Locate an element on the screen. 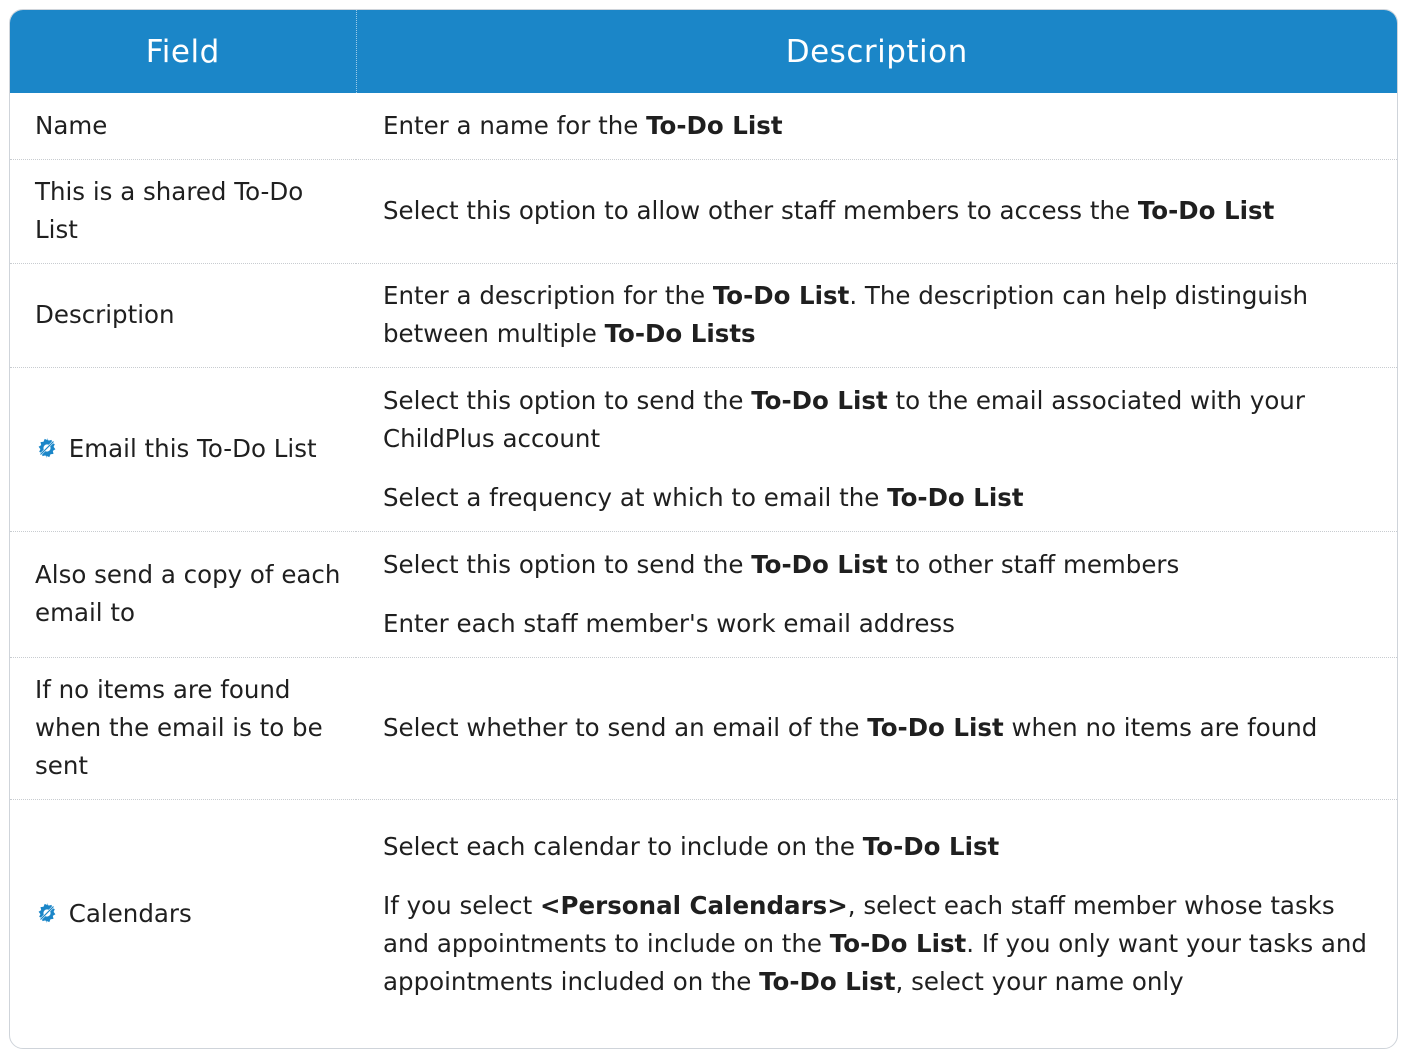 Image resolution: width=1401 pixels, height=1049 pixels. description-paragraph: Enter a name for the To-Do List is located at coordinates (883, 126).